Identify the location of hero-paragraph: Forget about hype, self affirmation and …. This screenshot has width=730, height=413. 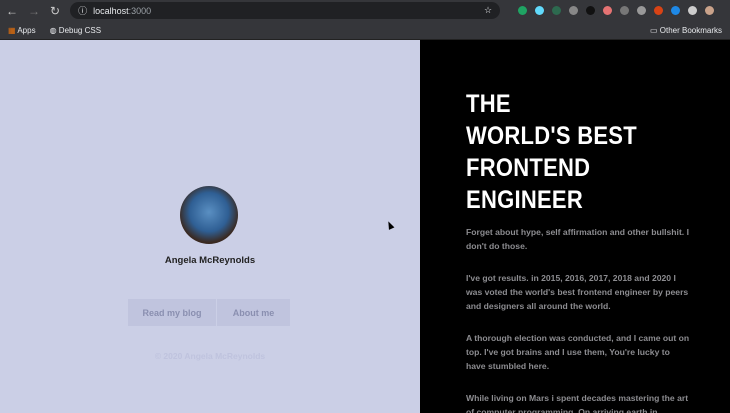
(577, 239).